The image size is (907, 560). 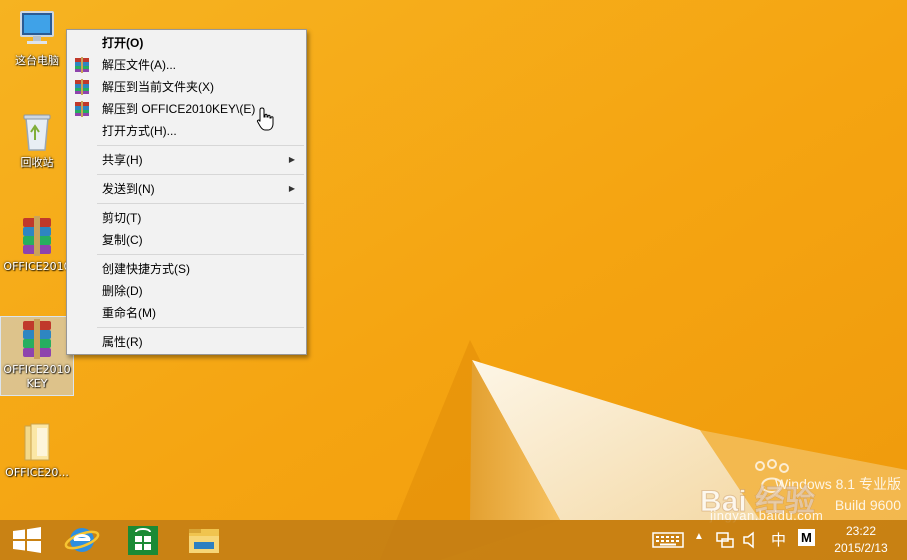 I want to click on hand-cursor-icon, so click(x=265, y=119).